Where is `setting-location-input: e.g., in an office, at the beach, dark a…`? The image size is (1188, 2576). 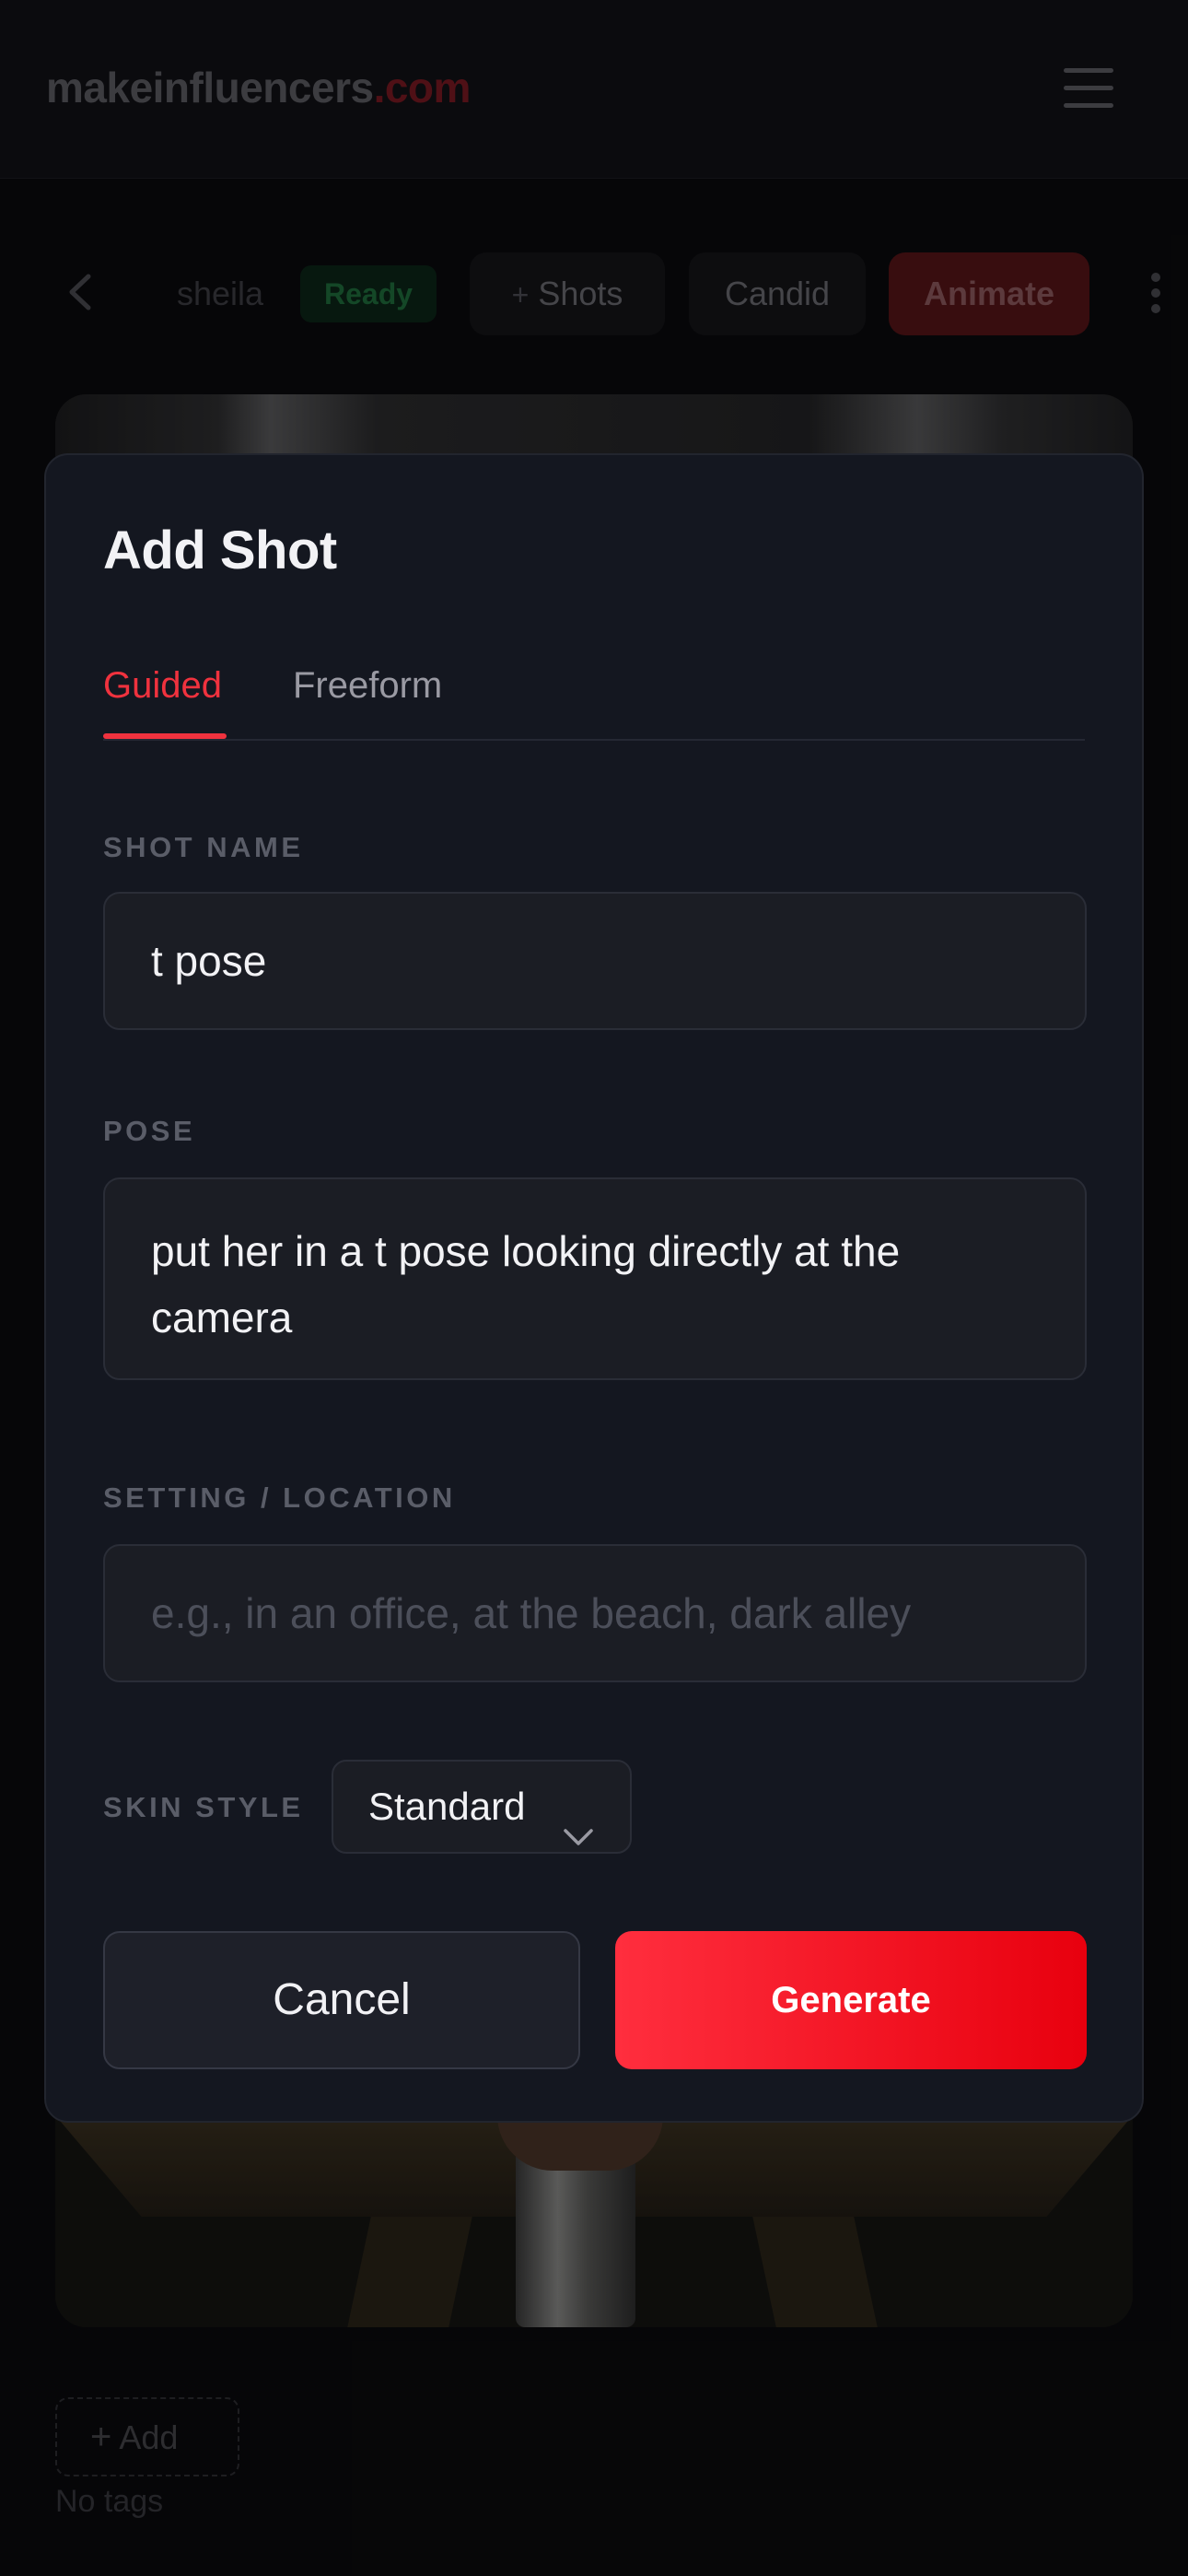
setting-location-input: e.g., in an office, at the beach, dark a… is located at coordinates (595, 1613).